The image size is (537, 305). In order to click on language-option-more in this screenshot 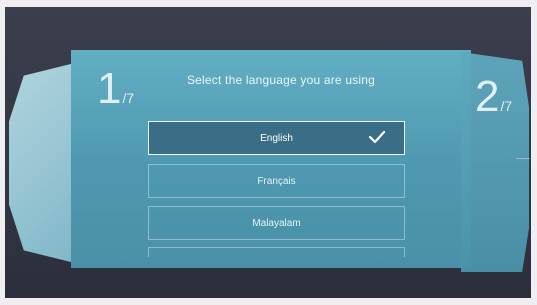, I will do `click(276, 252)`.